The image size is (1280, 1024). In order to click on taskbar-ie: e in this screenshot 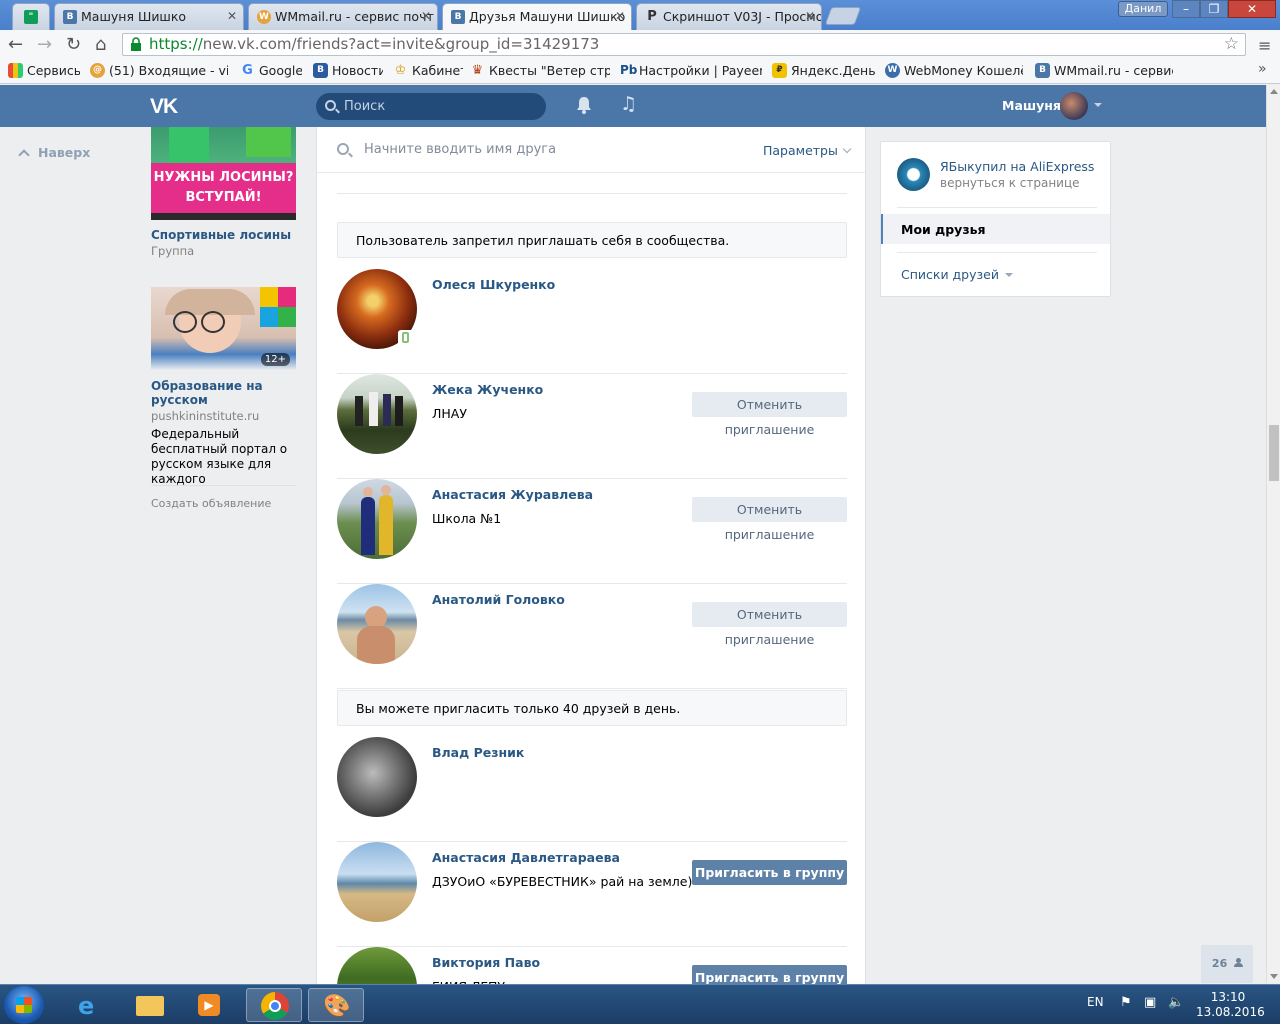, I will do `click(90, 1005)`.